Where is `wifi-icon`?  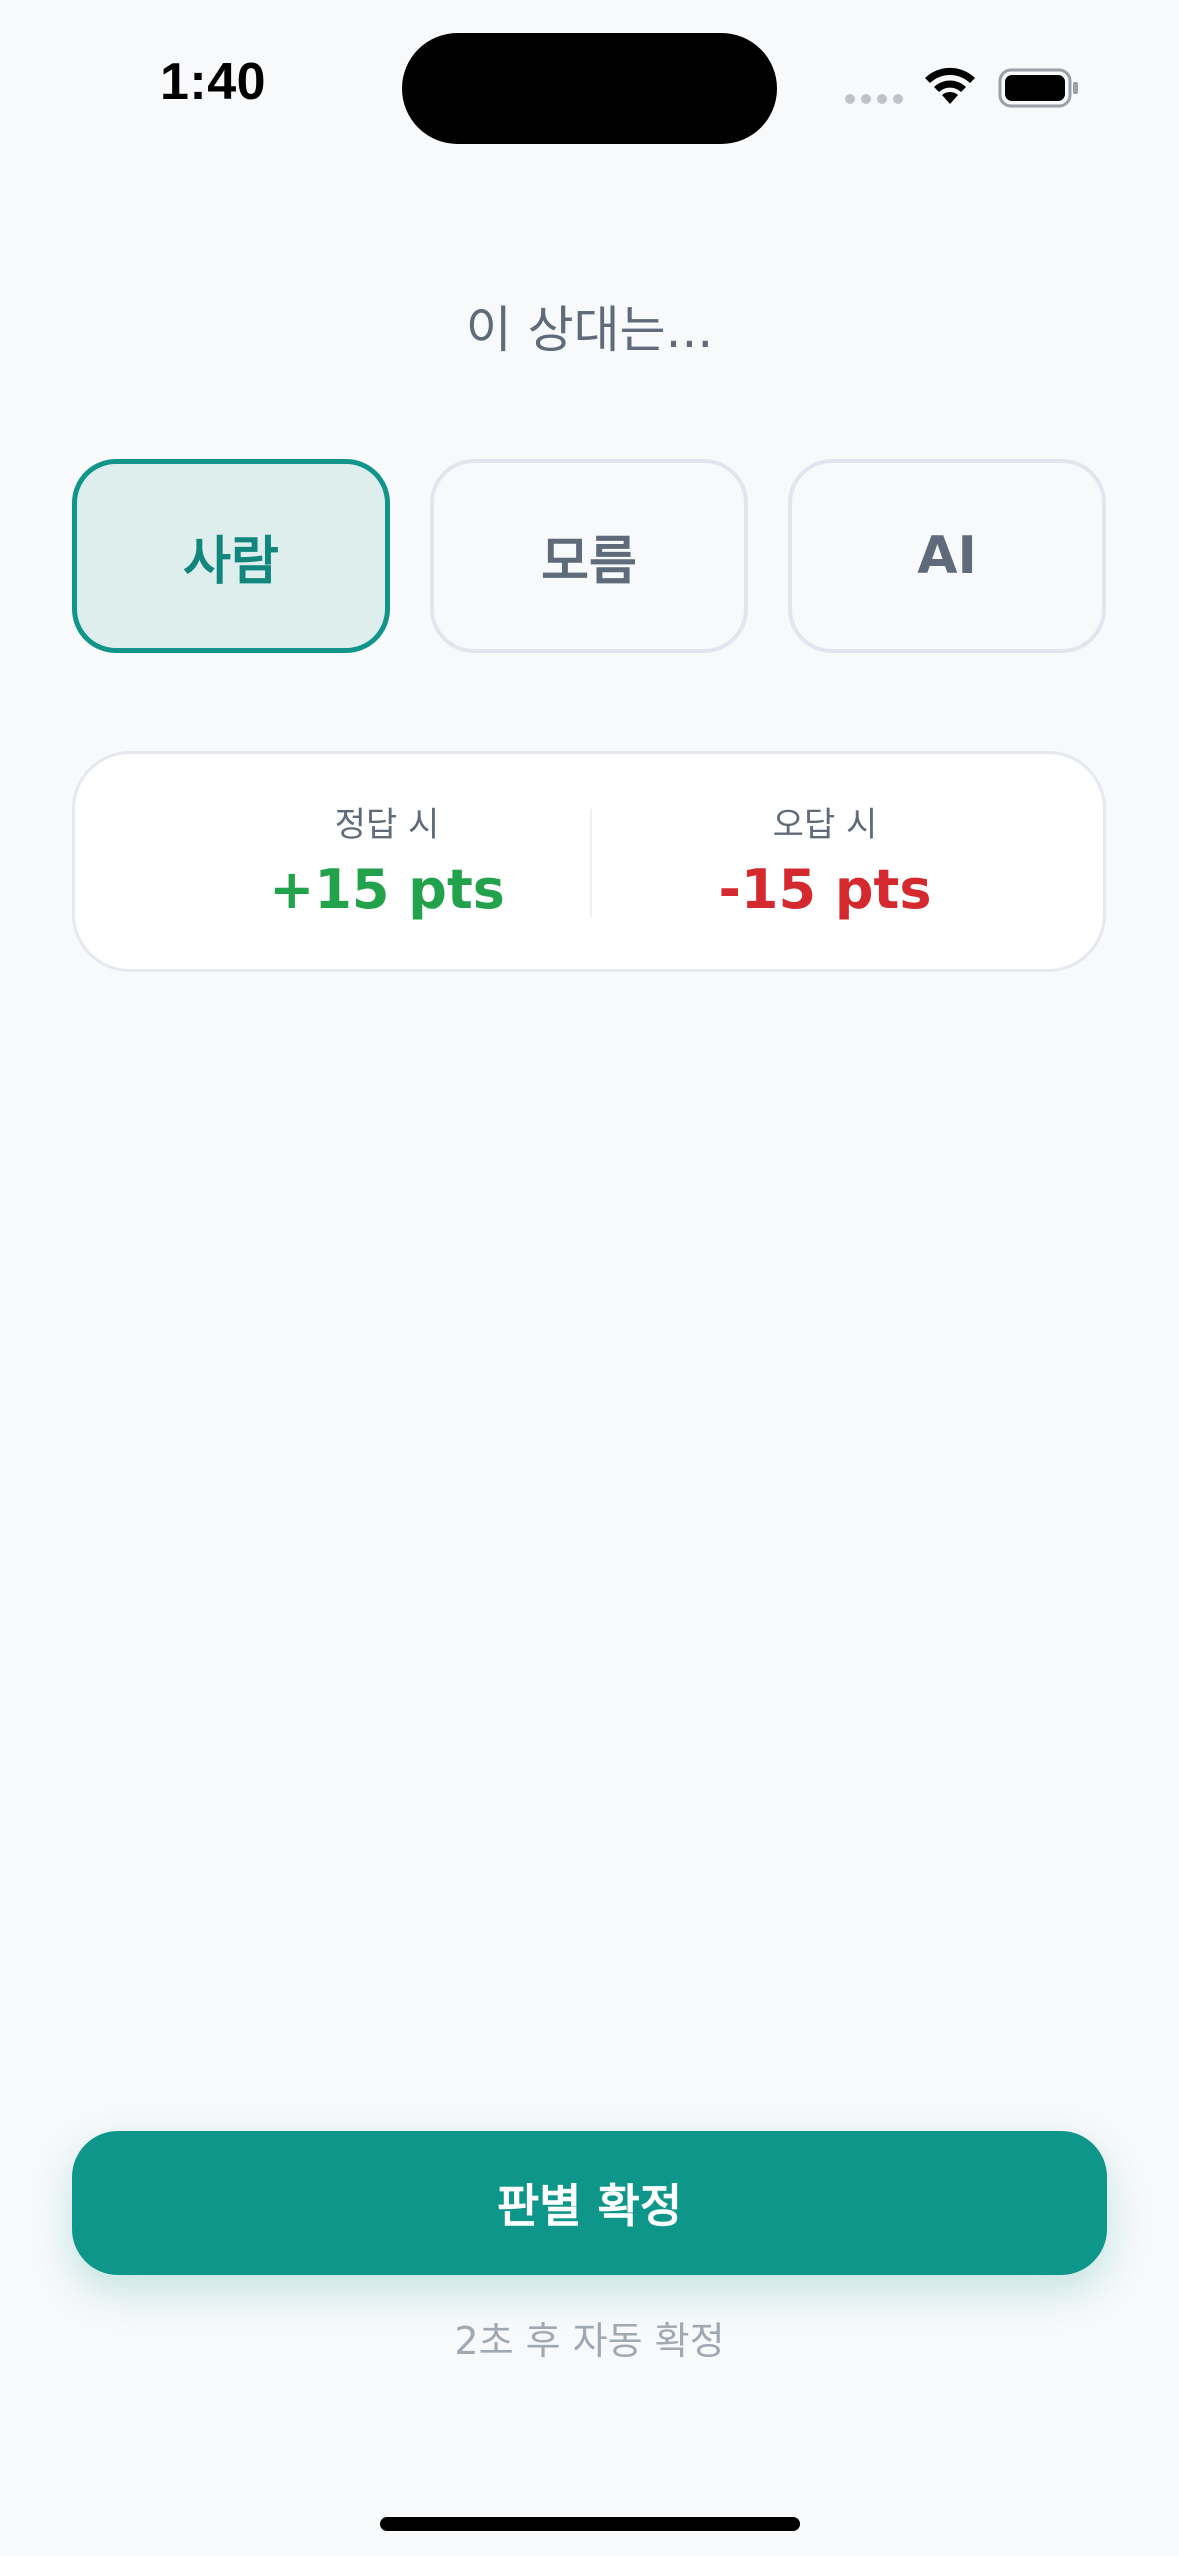 wifi-icon is located at coordinates (950, 85).